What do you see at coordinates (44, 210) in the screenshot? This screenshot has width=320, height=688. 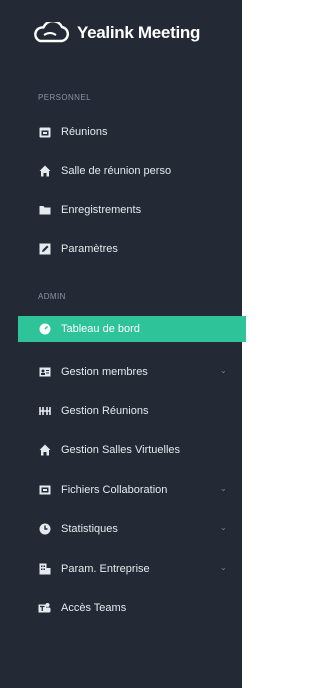 I see `folder-icon` at bounding box center [44, 210].